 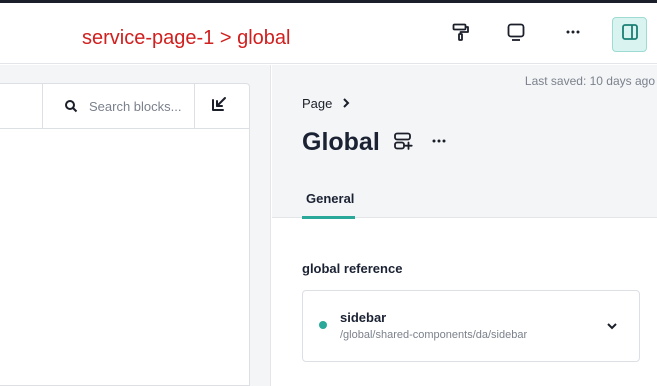 What do you see at coordinates (71, 106) in the screenshot?
I see `search-icon` at bounding box center [71, 106].